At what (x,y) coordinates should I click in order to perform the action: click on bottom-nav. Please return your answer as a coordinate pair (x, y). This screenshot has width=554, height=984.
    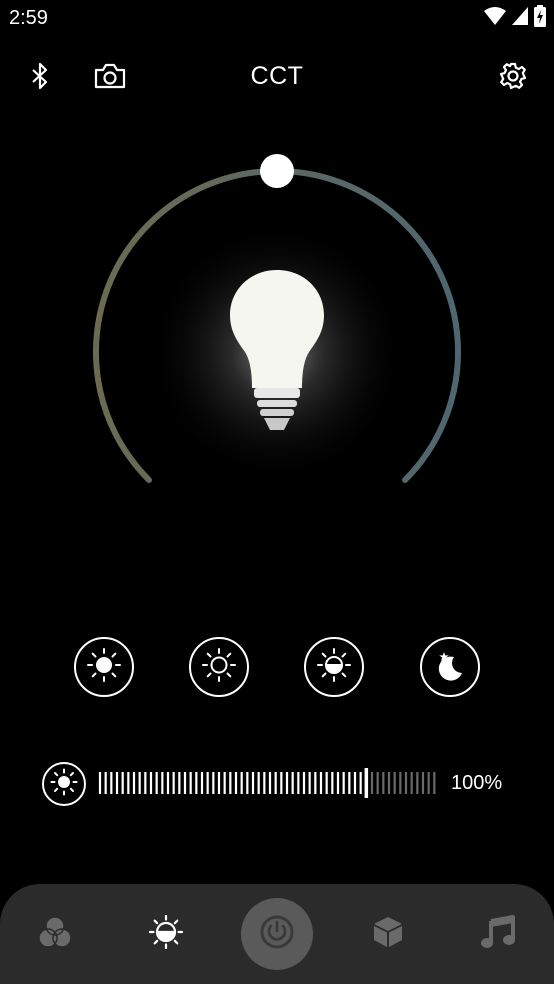
    Looking at the image, I should click on (277, 934).